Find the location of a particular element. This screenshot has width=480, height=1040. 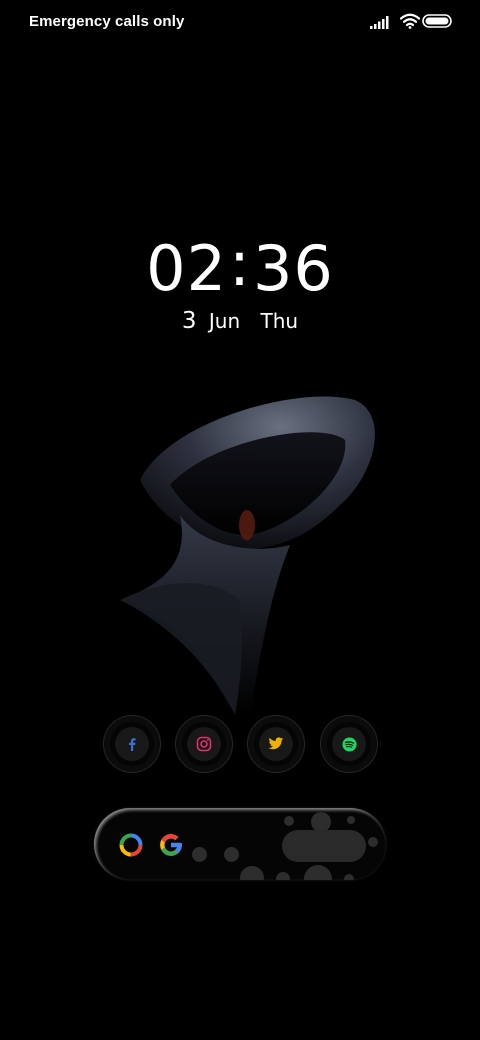

shortcut-instagram is located at coordinates (204, 744).